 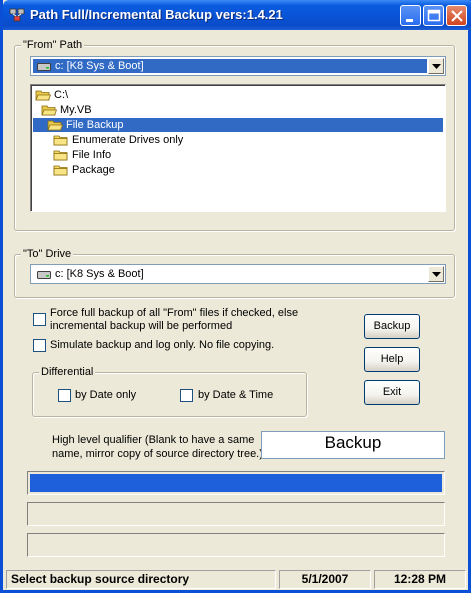 I want to click on minimize-icon, so click(x=409, y=20).